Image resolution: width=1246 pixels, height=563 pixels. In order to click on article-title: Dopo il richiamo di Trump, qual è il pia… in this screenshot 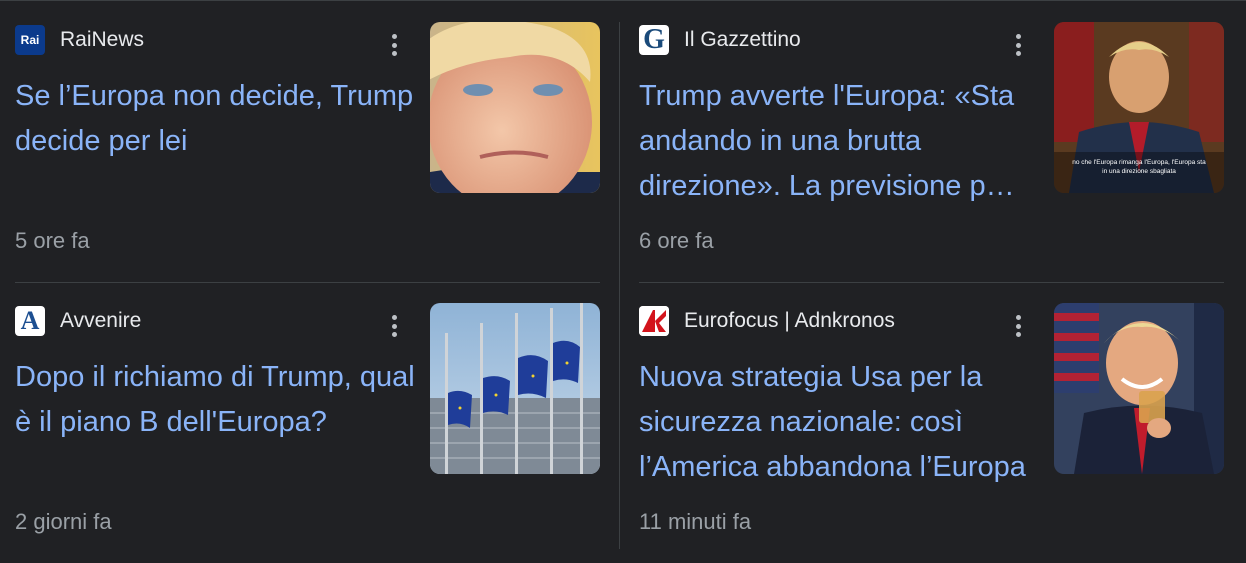, I will do `click(215, 400)`.